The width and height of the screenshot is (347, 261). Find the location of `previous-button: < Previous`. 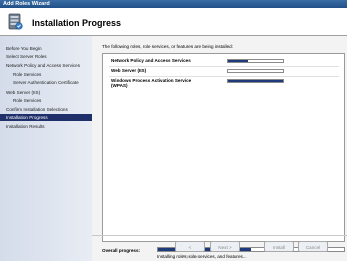

previous-button: < Previous is located at coordinates (190, 250).